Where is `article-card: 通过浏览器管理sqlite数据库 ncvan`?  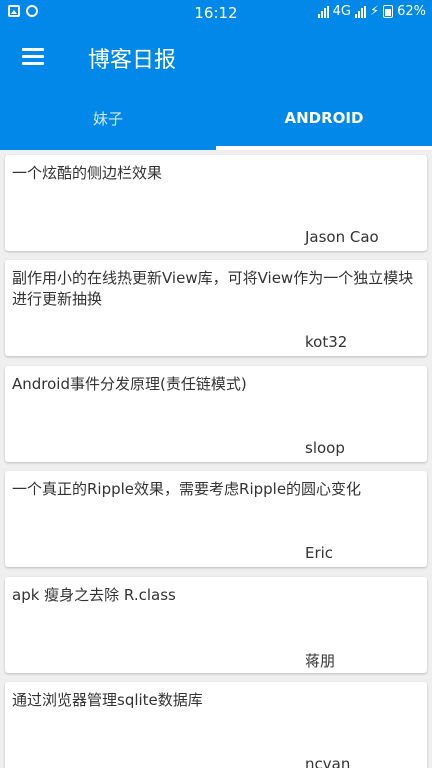 article-card: 通过浏览器管理sqlite数据库 ncvan is located at coordinates (216, 725).